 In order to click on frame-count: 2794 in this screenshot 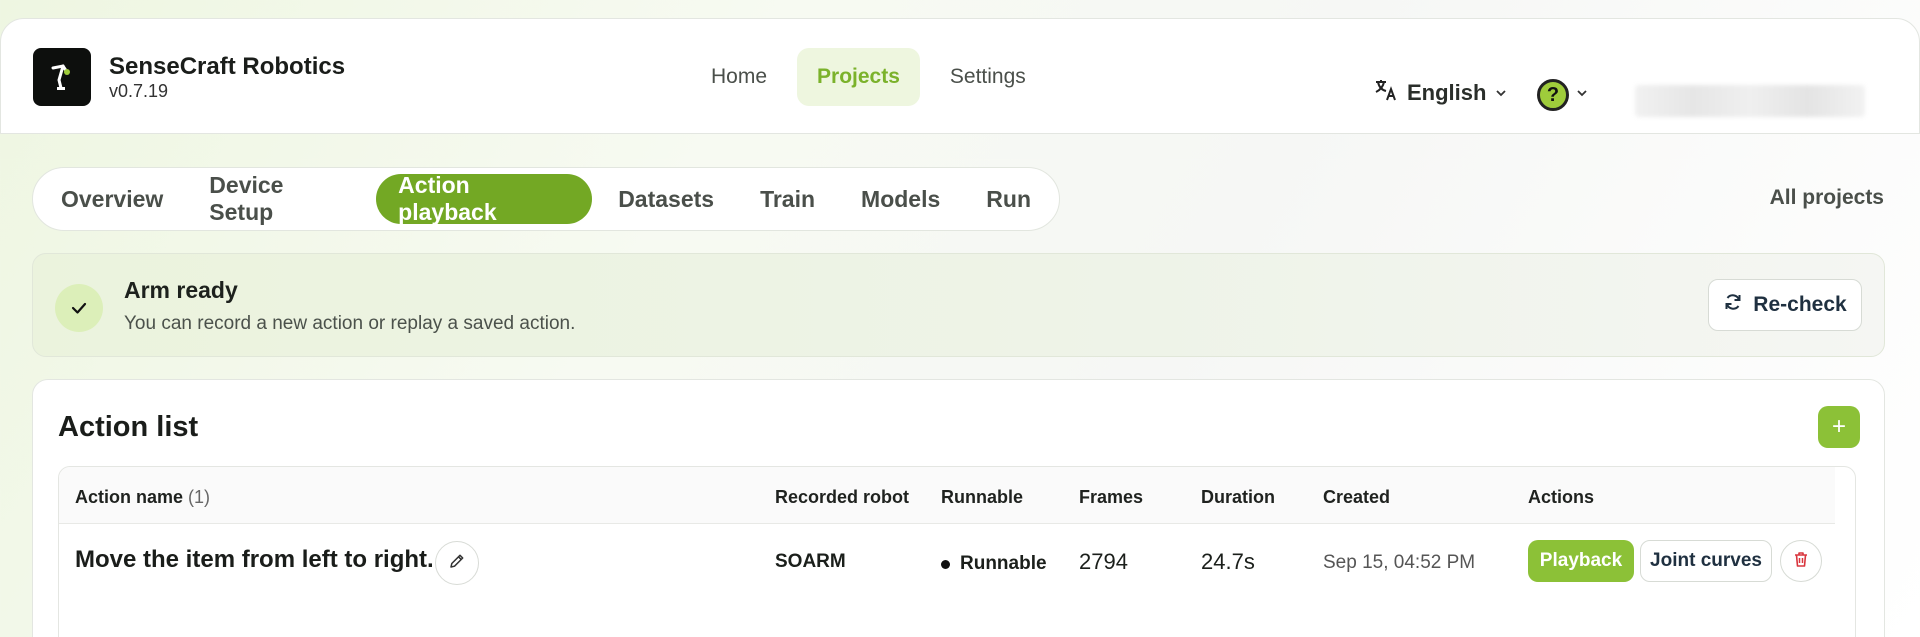, I will do `click(1103, 561)`.